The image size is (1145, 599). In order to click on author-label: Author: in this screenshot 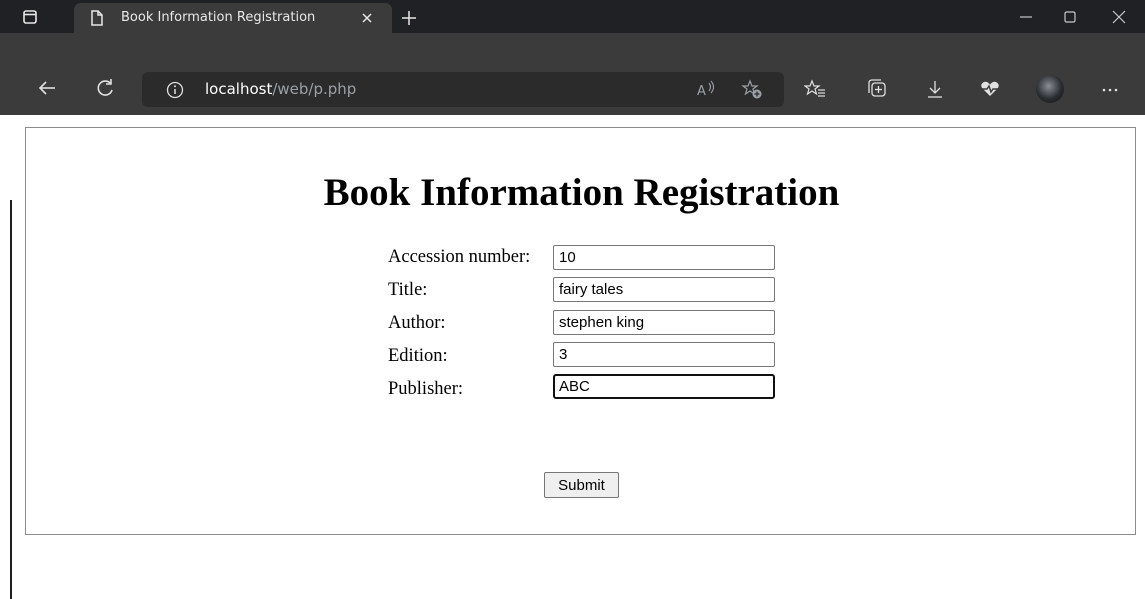, I will do `click(417, 323)`.